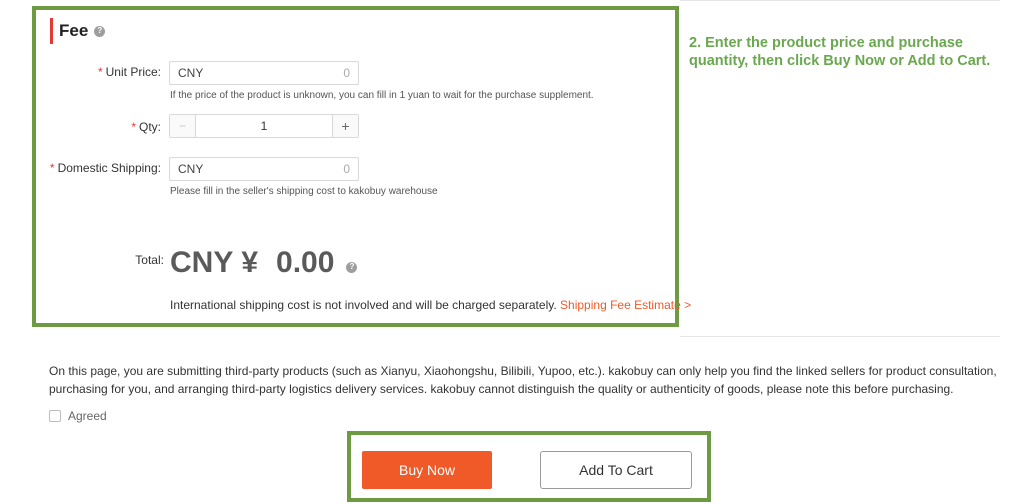  I want to click on domestic-shipping-label: * Domestic Shipping:, so click(105, 168).